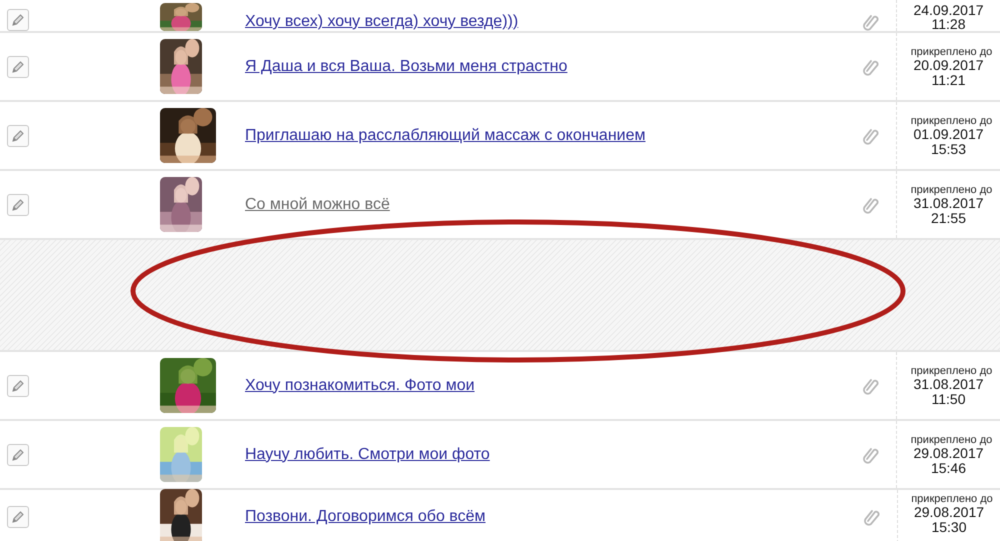  I want to click on pinned-time: 15:30, so click(949, 527).